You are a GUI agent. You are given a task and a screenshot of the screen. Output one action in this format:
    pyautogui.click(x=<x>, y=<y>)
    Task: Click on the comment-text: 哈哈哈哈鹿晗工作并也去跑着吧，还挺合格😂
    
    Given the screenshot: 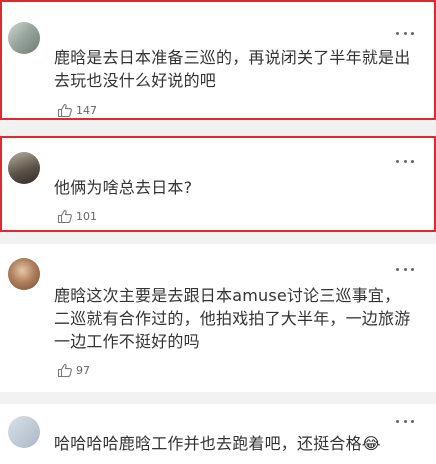 What is the action you would take?
    pyautogui.click(x=217, y=443)
    